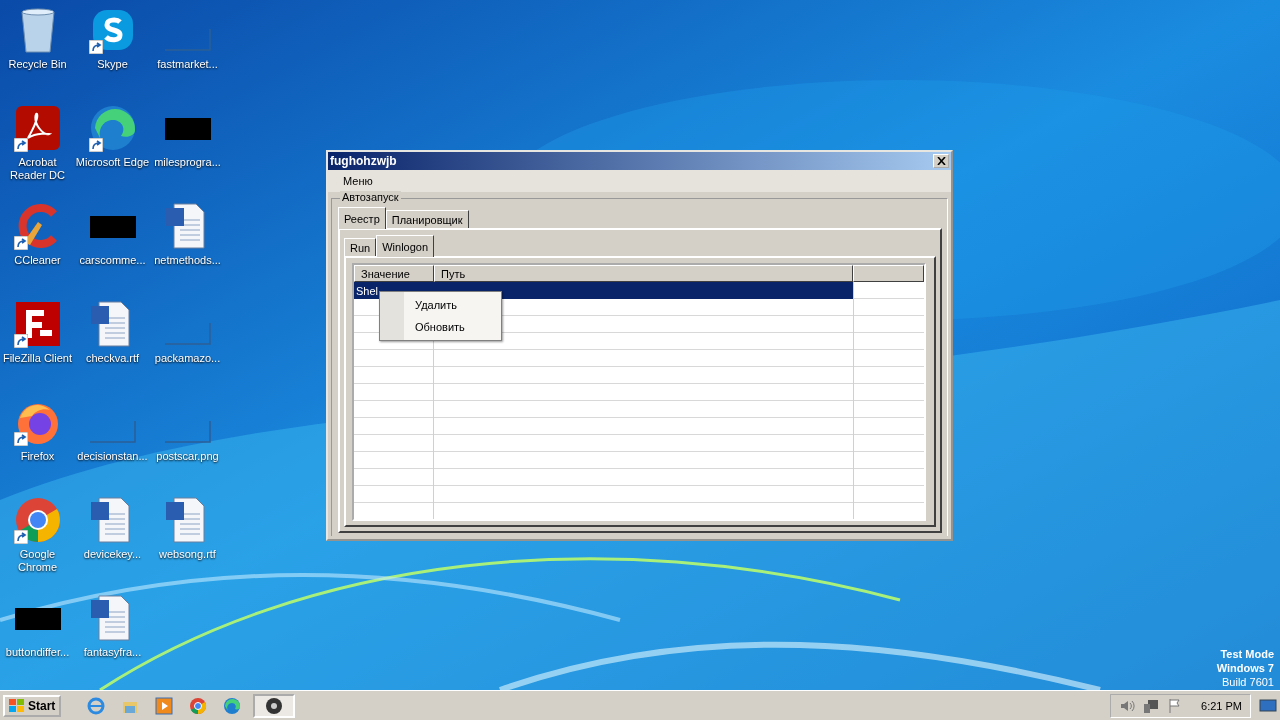  I want to click on desktop-icon-label: Recycle Bin, so click(37, 64).